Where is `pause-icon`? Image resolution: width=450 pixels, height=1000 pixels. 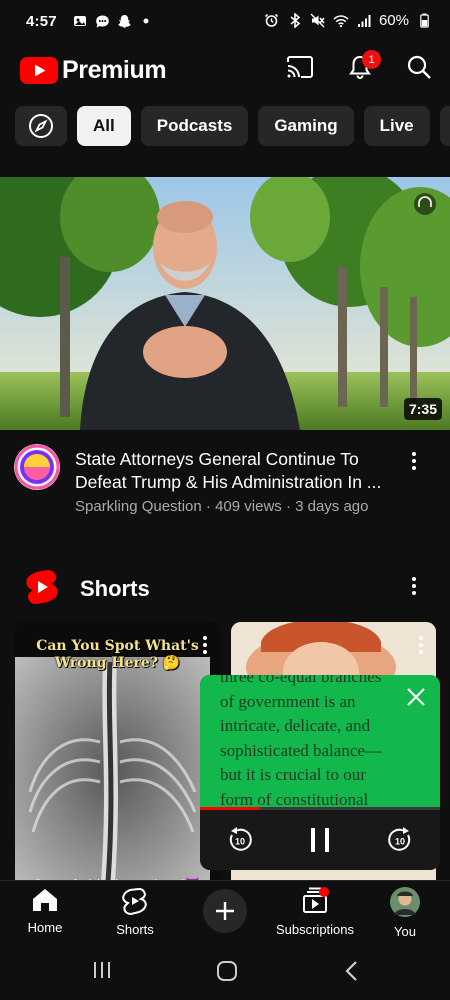
pause-icon is located at coordinates (320, 842).